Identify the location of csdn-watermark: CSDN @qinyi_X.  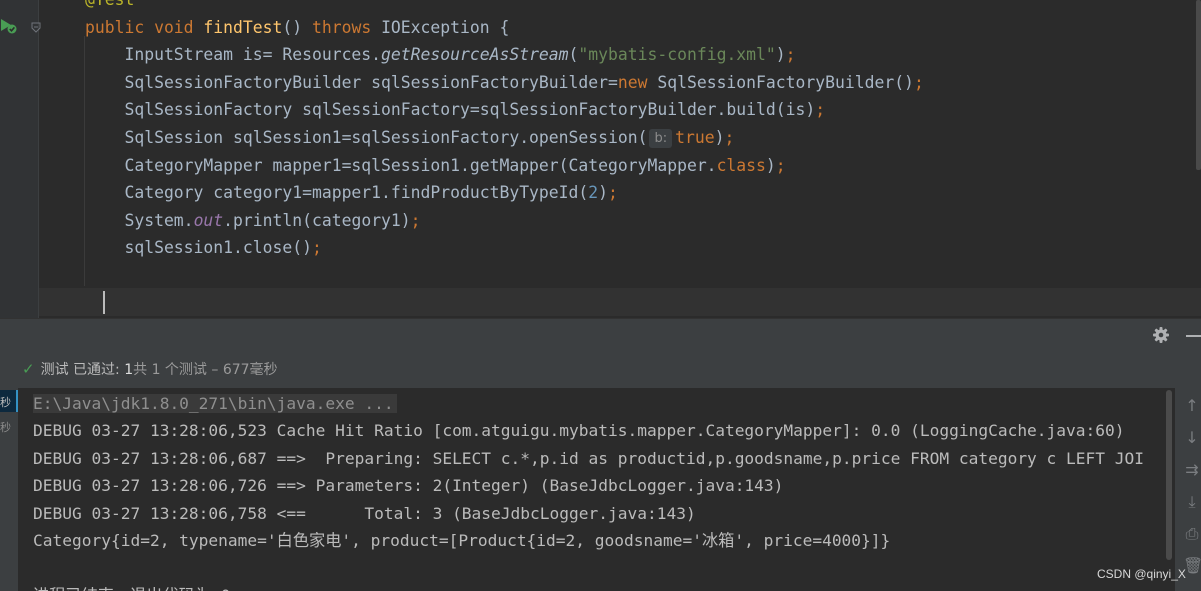
(1141, 574).